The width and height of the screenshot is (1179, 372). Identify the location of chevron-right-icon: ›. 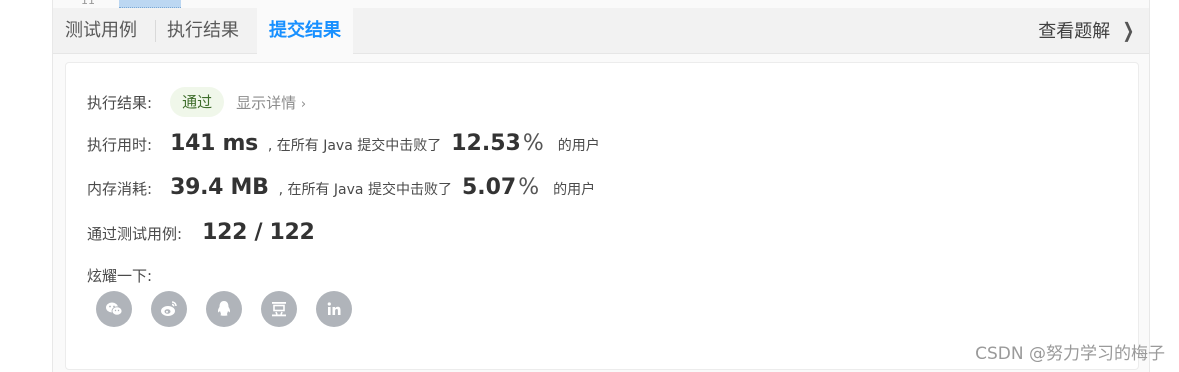
(303, 104).